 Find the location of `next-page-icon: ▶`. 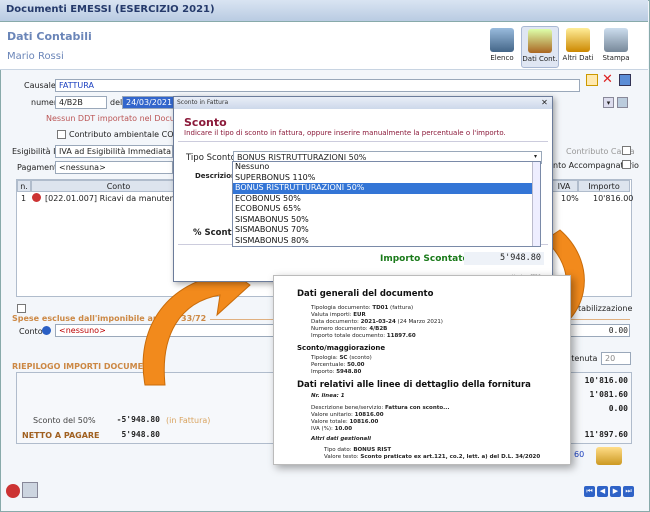

next-page-icon: ▶ is located at coordinates (615, 491).